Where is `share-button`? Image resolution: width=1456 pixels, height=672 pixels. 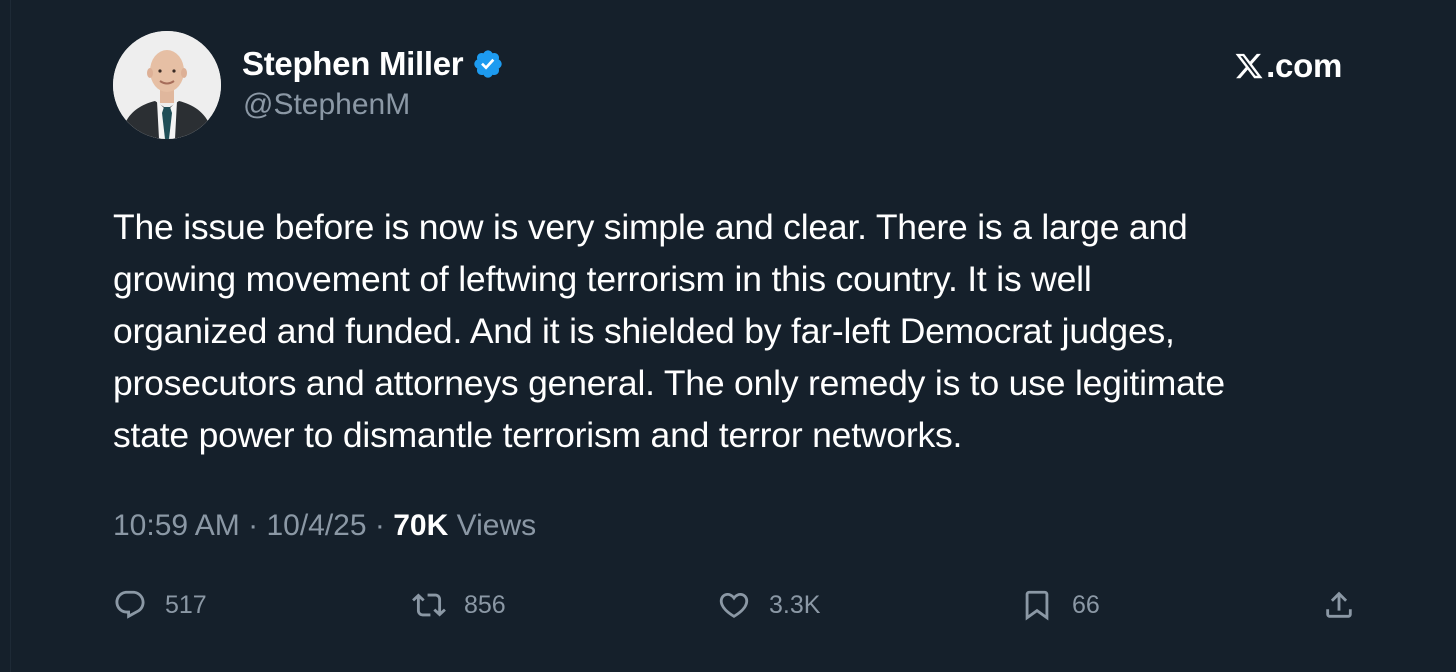
share-button is located at coordinates (1339, 605).